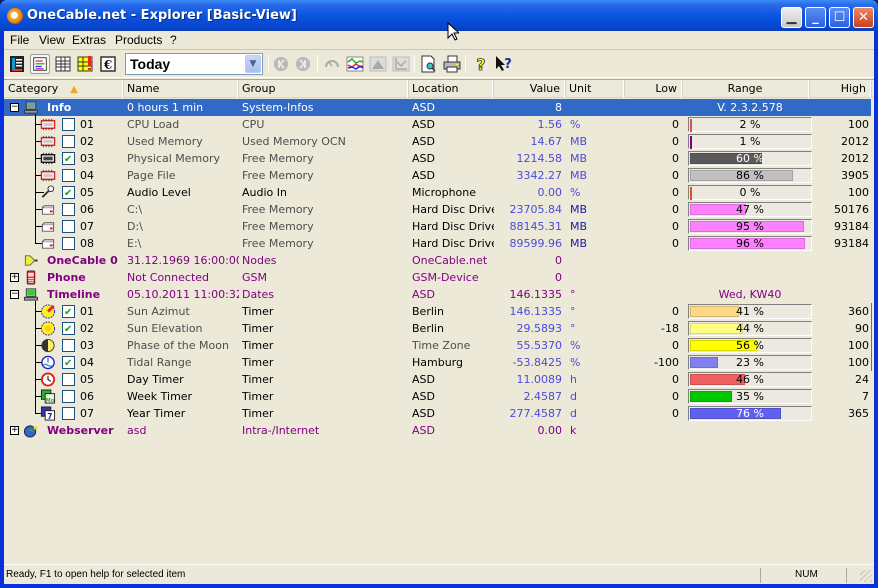 The height and width of the screenshot is (588, 878). Describe the element at coordinates (323, 89) in the screenshot. I see `column-header-group: Group` at that location.